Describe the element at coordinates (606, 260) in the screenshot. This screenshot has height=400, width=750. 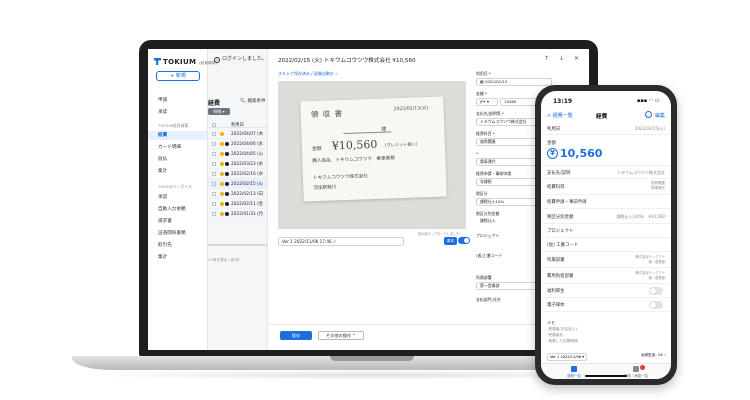
I see `row-department: 所属部署 株式会社テックアド 第一営業部` at that location.